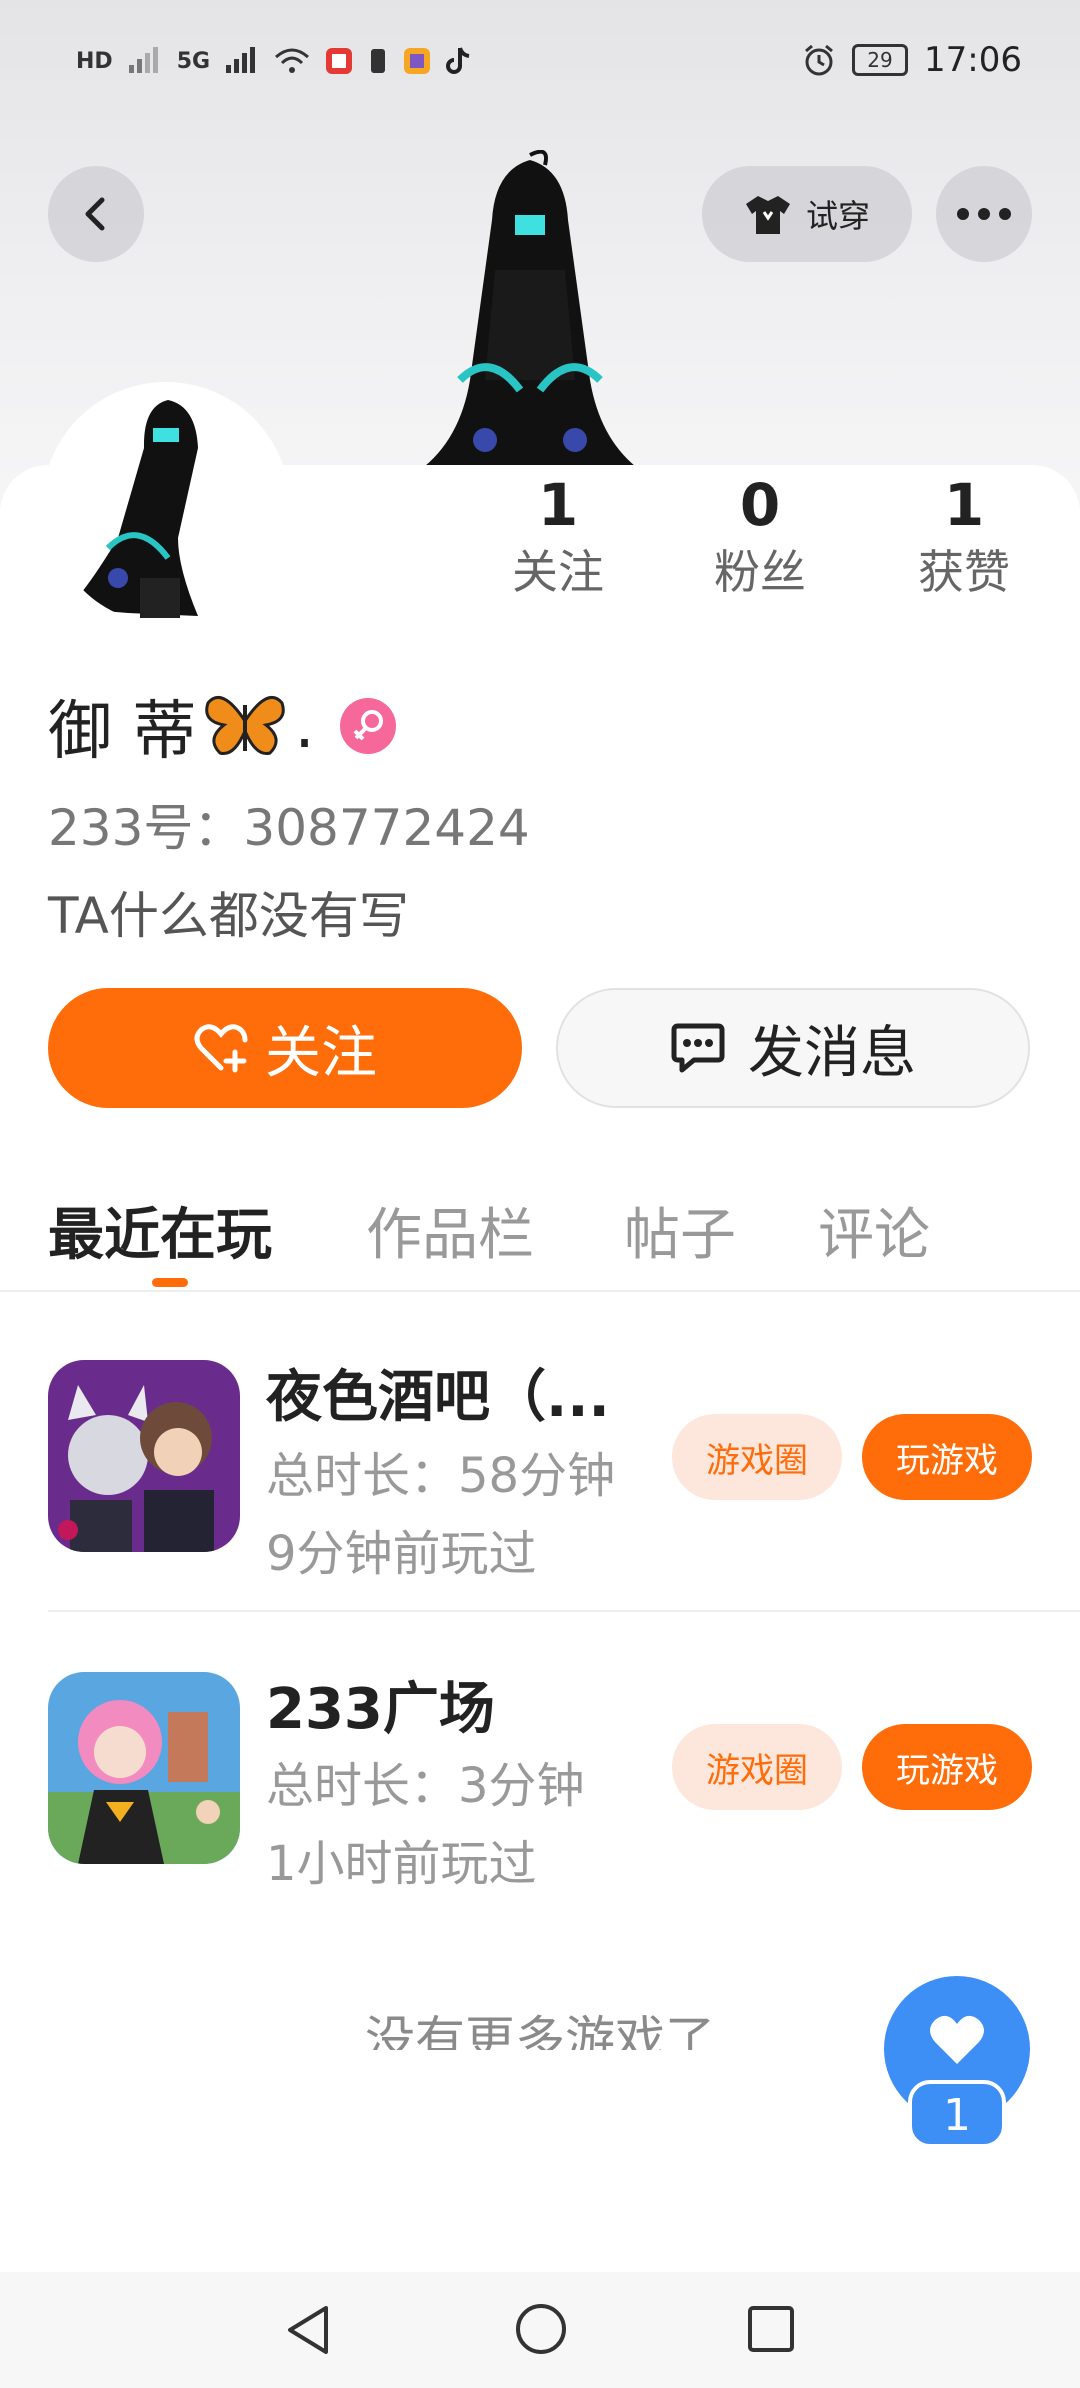 The height and width of the screenshot is (2388, 1080). I want to click on tiktok-icon, so click(458, 60).